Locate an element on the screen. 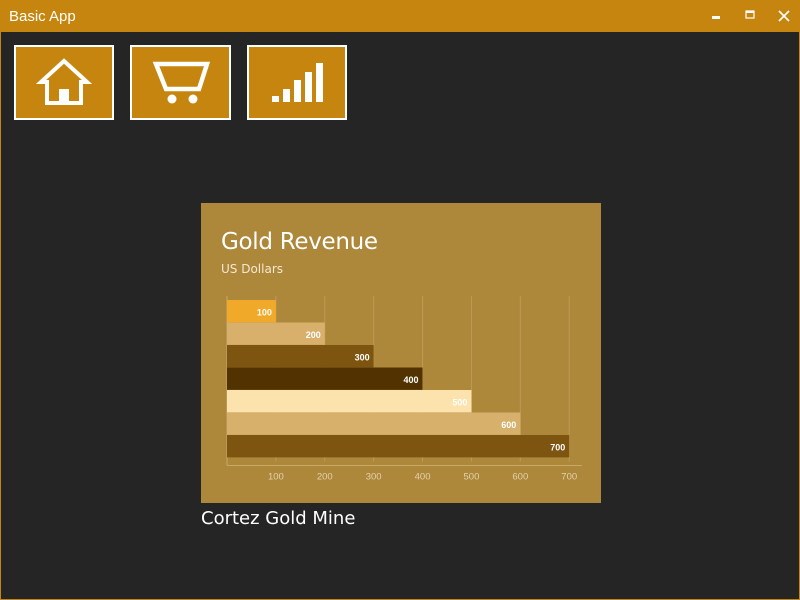 The width and height of the screenshot is (800, 600). window-title: Basic App is located at coordinates (42, 16).